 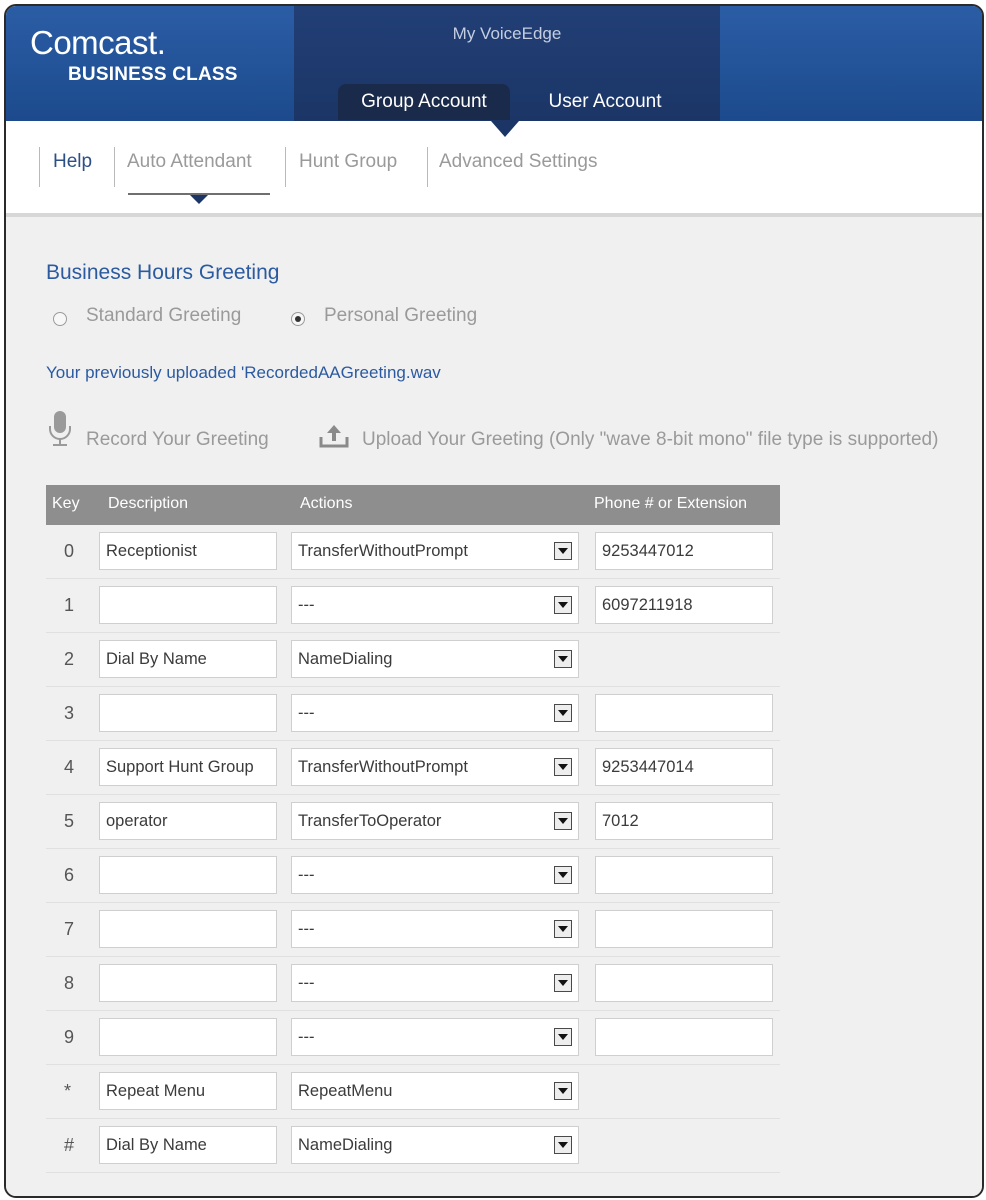 What do you see at coordinates (851, 63) in the screenshot?
I see `header-right` at bounding box center [851, 63].